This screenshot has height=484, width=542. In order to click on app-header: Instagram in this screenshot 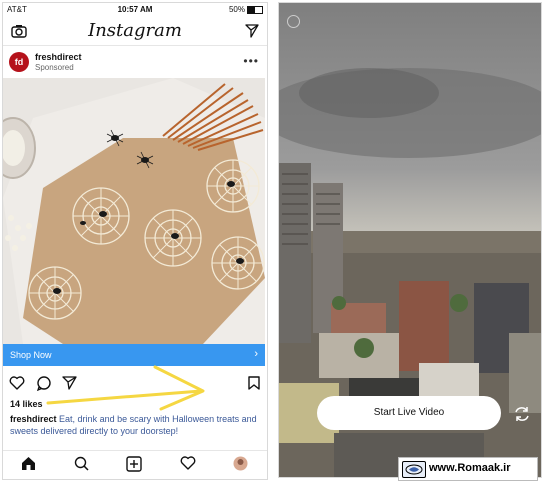, I will do `click(135, 31)`.